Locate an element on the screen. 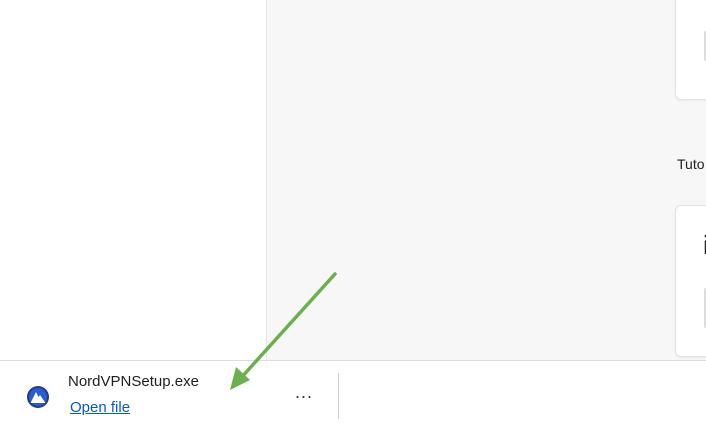  content-card is located at coordinates (690, 50).